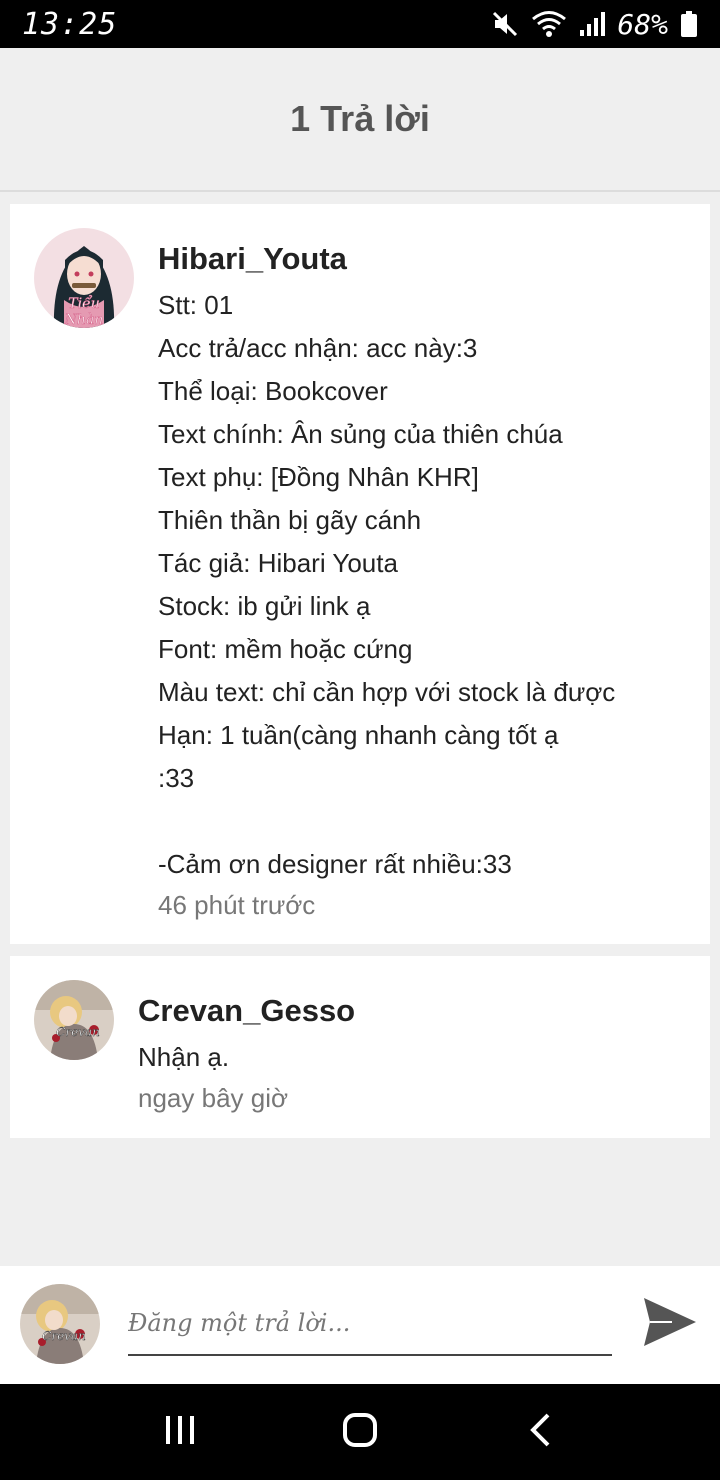 This screenshot has width=720, height=1480. I want to click on nav-bar, so click(360, 1432).